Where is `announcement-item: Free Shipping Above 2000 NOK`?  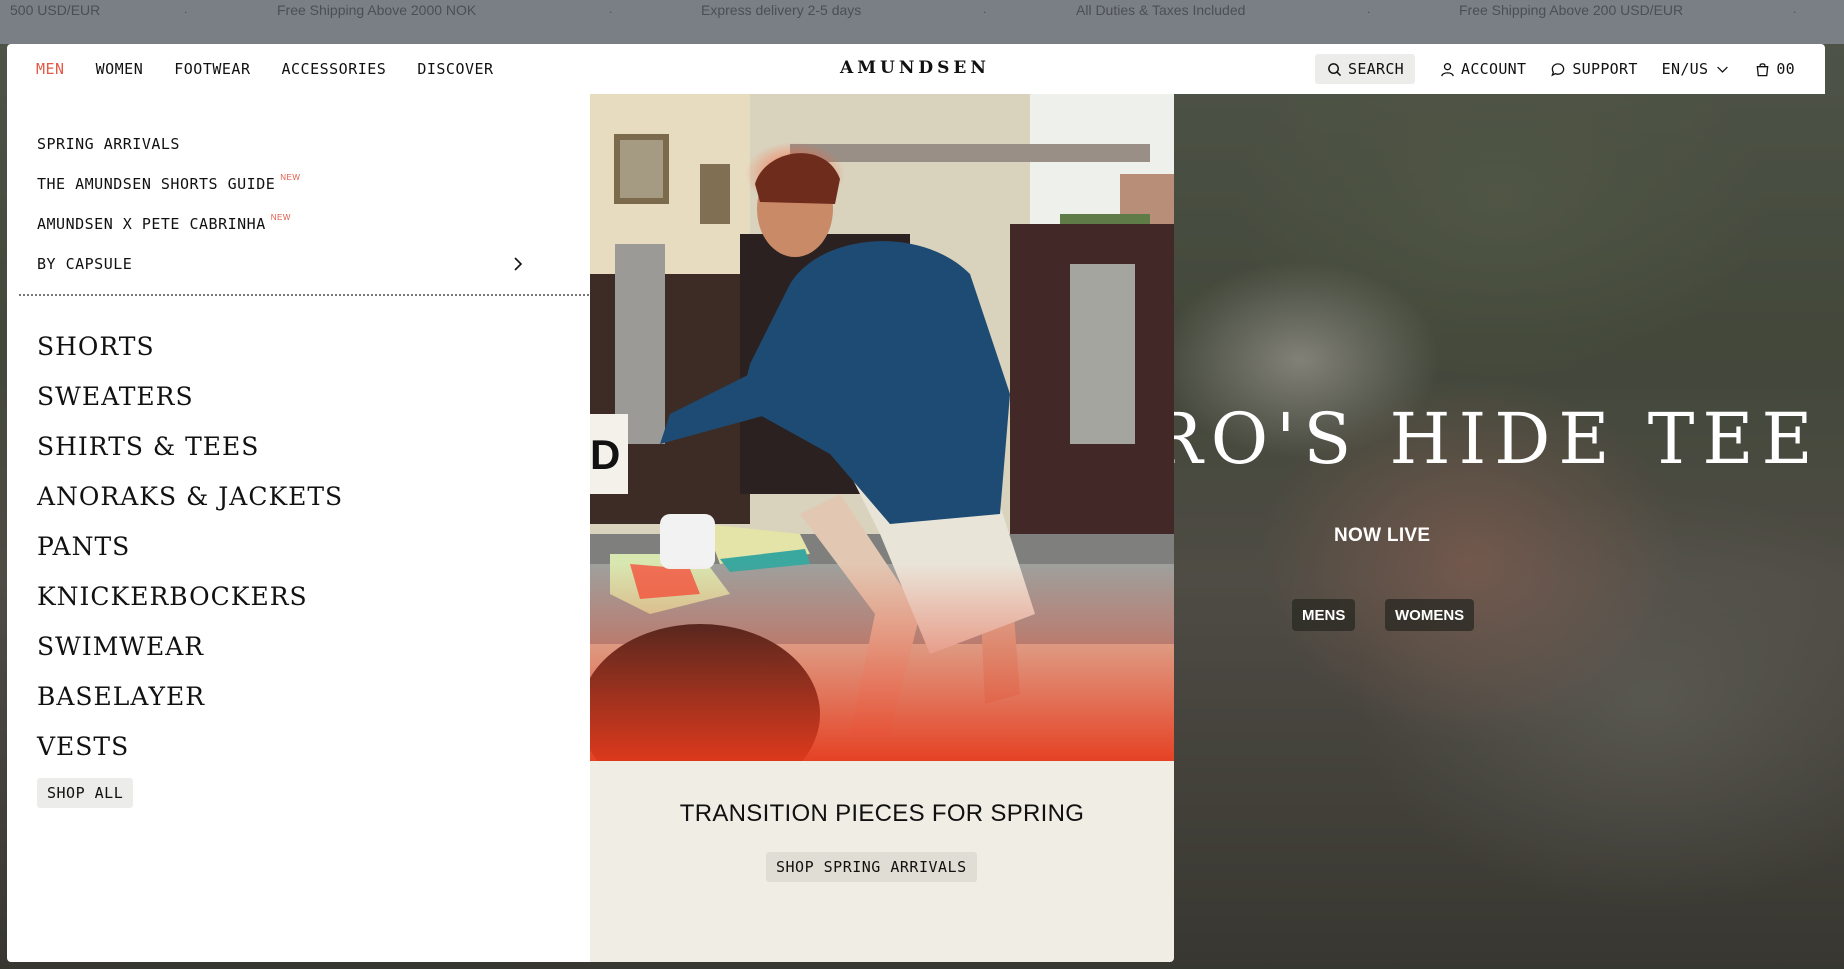 announcement-item: Free Shipping Above 2000 NOK is located at coordinates (377, 10).